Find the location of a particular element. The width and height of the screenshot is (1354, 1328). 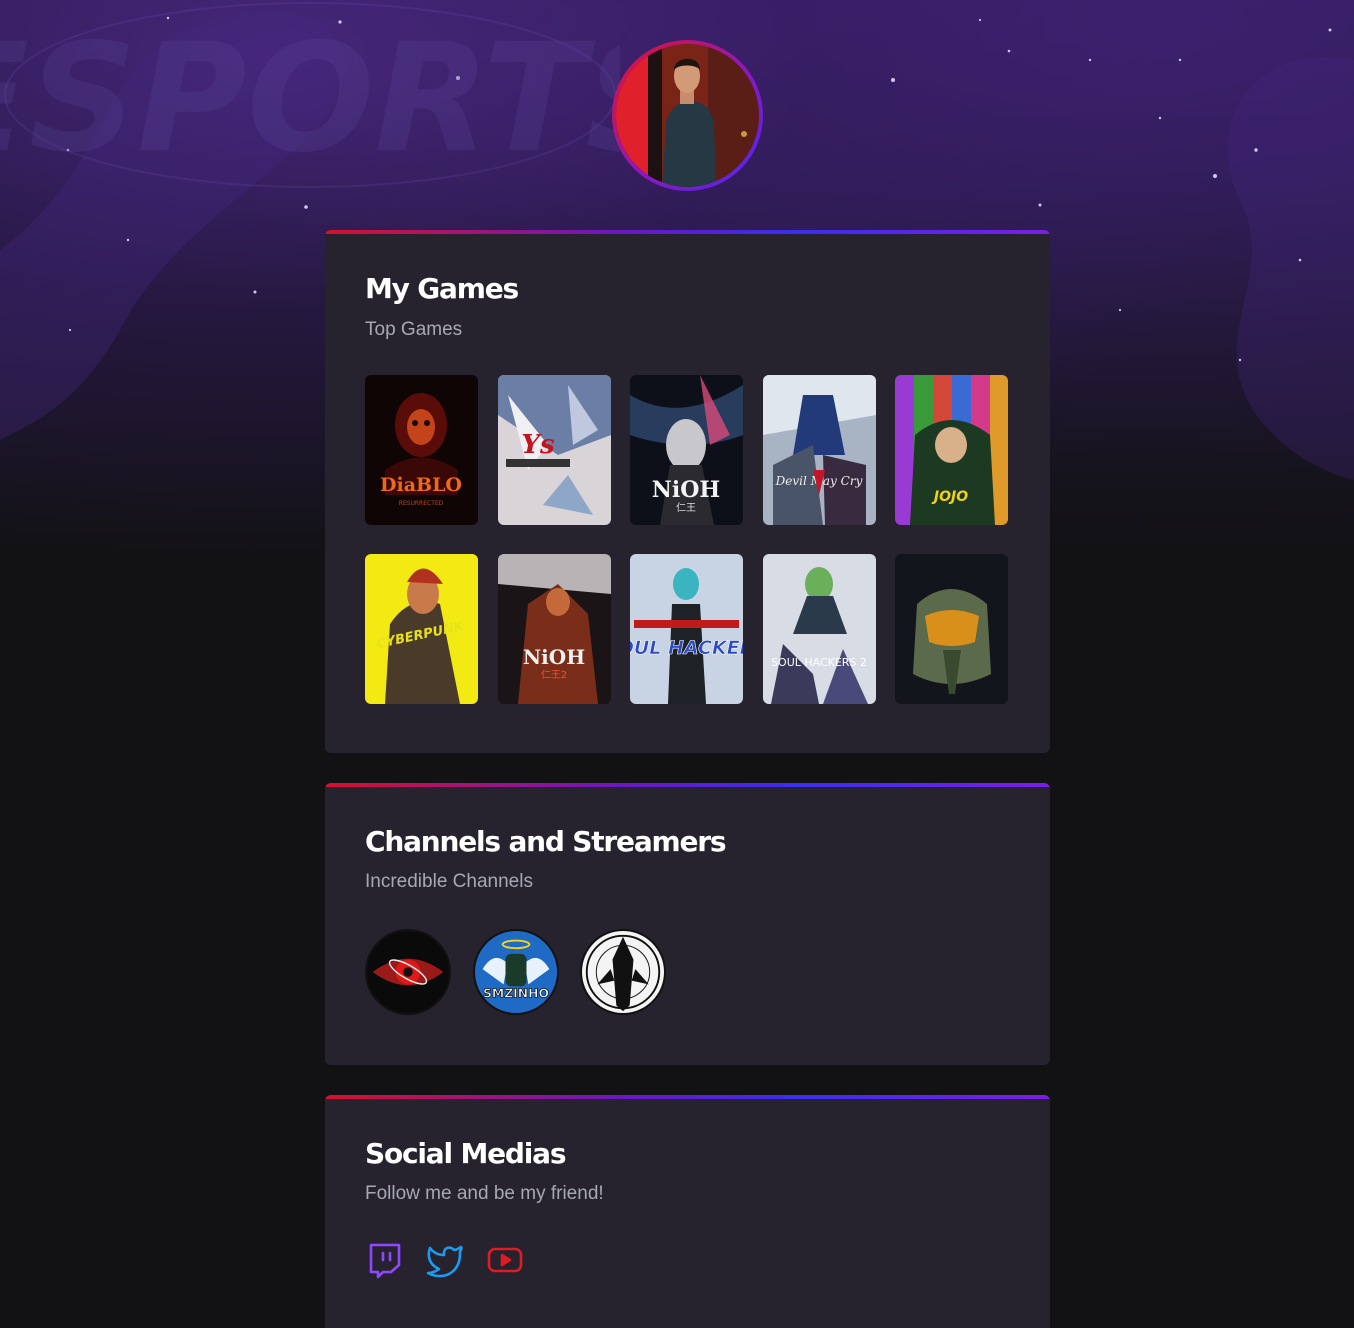

youtube-icon is located at coordinates (505, 1260).